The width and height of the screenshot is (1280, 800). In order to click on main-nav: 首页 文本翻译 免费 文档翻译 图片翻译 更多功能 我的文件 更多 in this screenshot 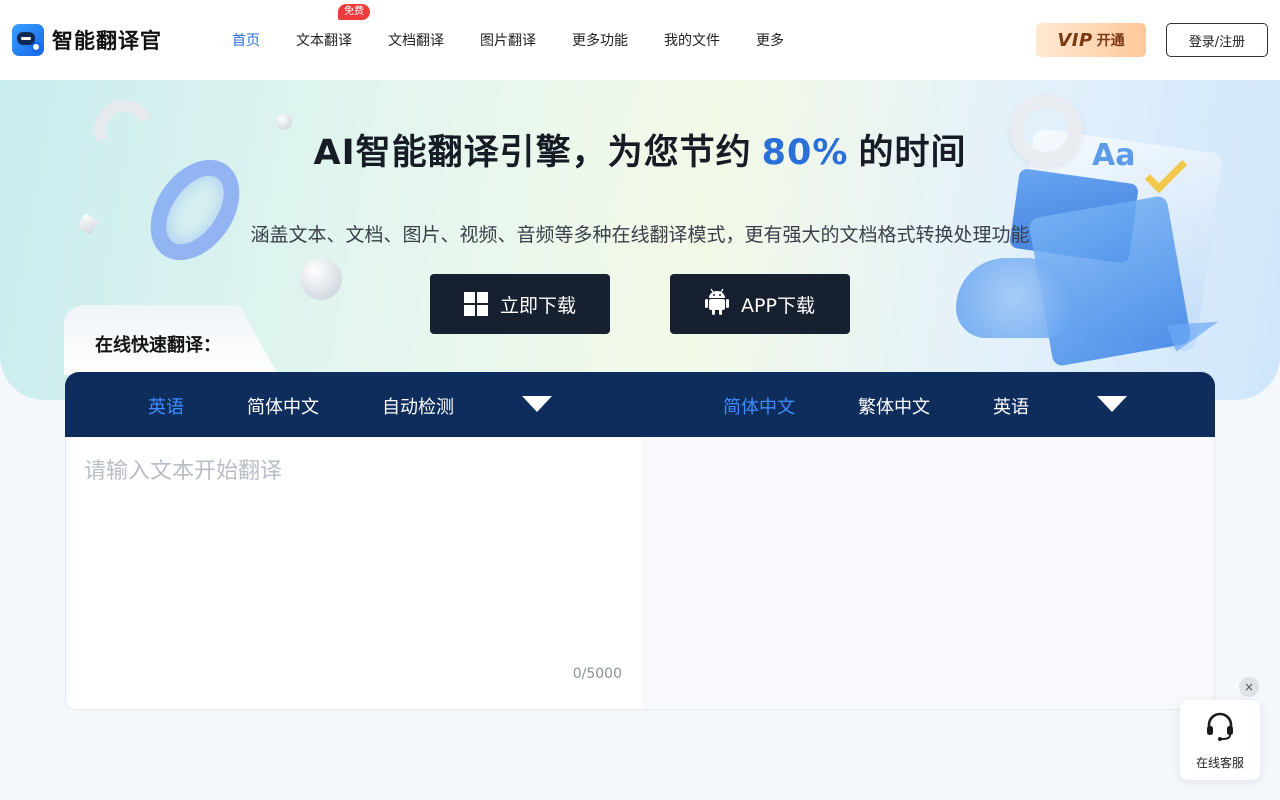, I will do `click(526, 40)`.